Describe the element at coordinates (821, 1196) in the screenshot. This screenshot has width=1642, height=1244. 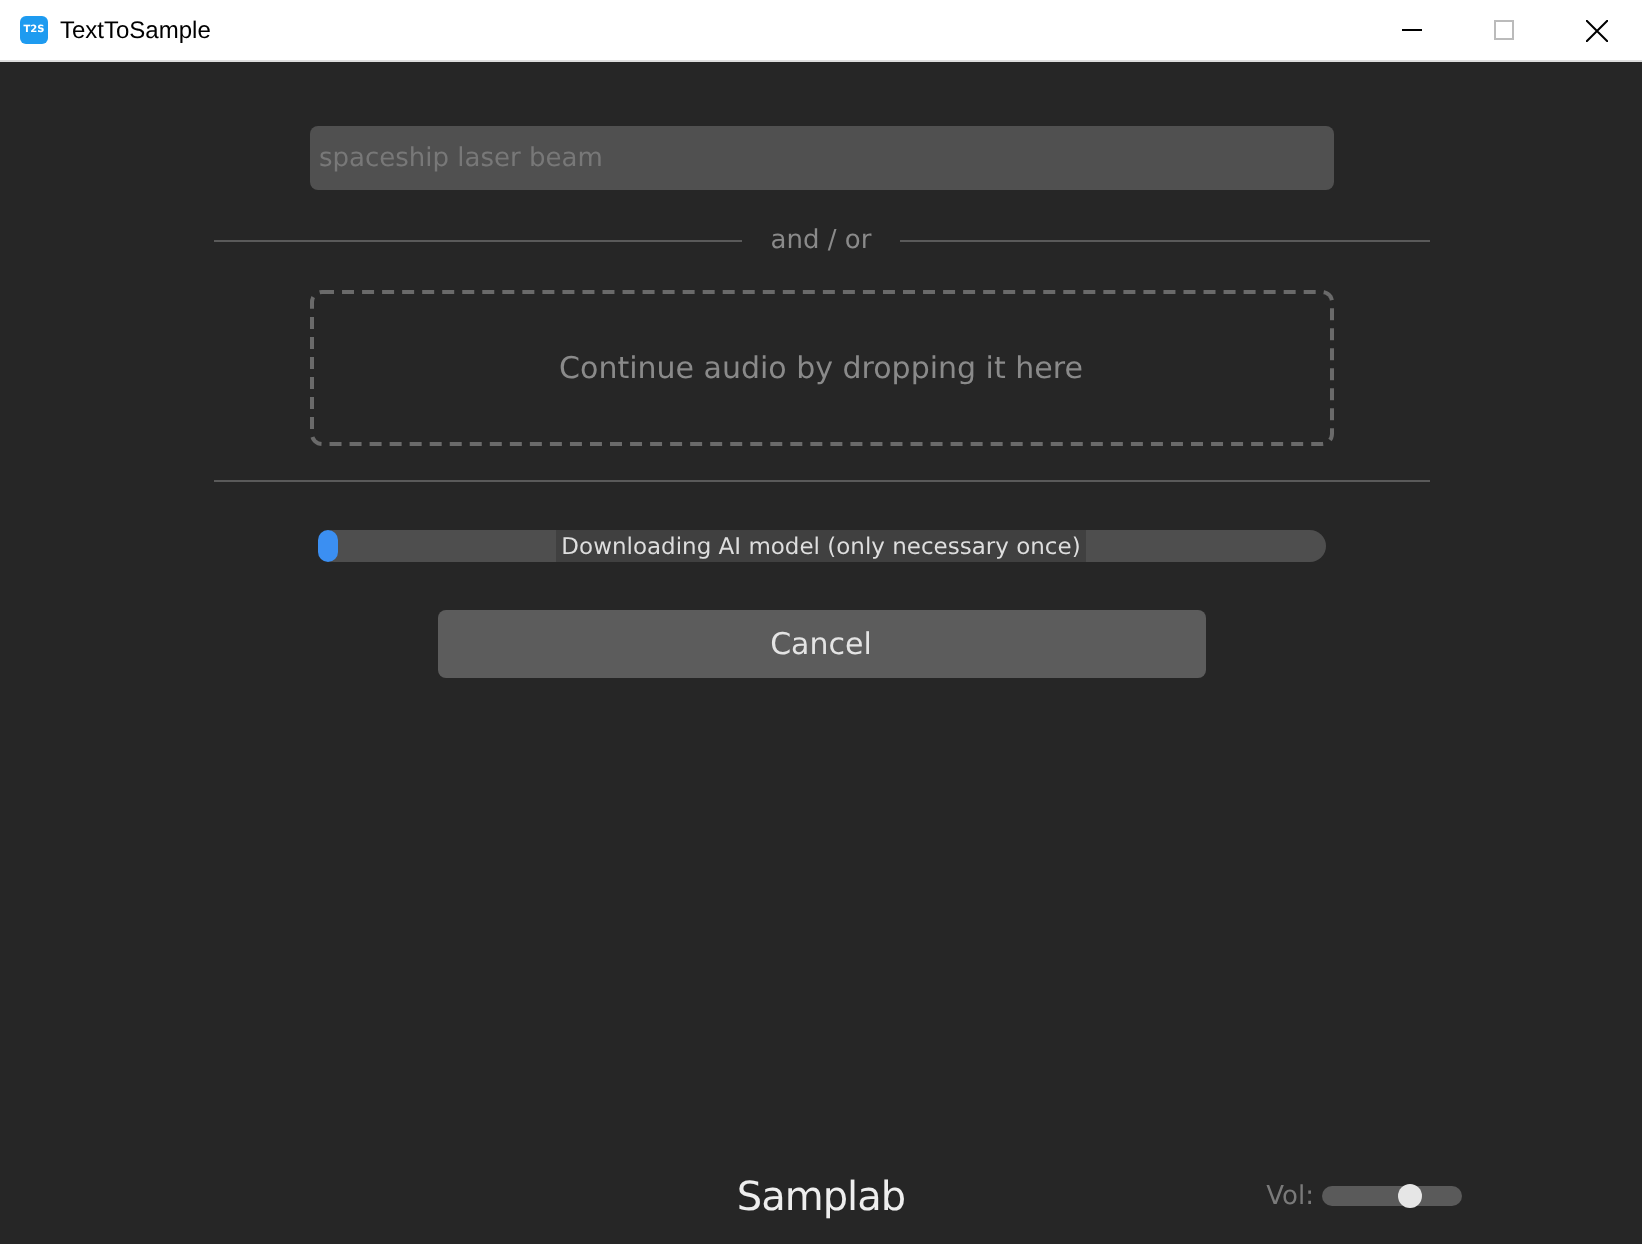
I see `brand-logo: Samplab` at that location.